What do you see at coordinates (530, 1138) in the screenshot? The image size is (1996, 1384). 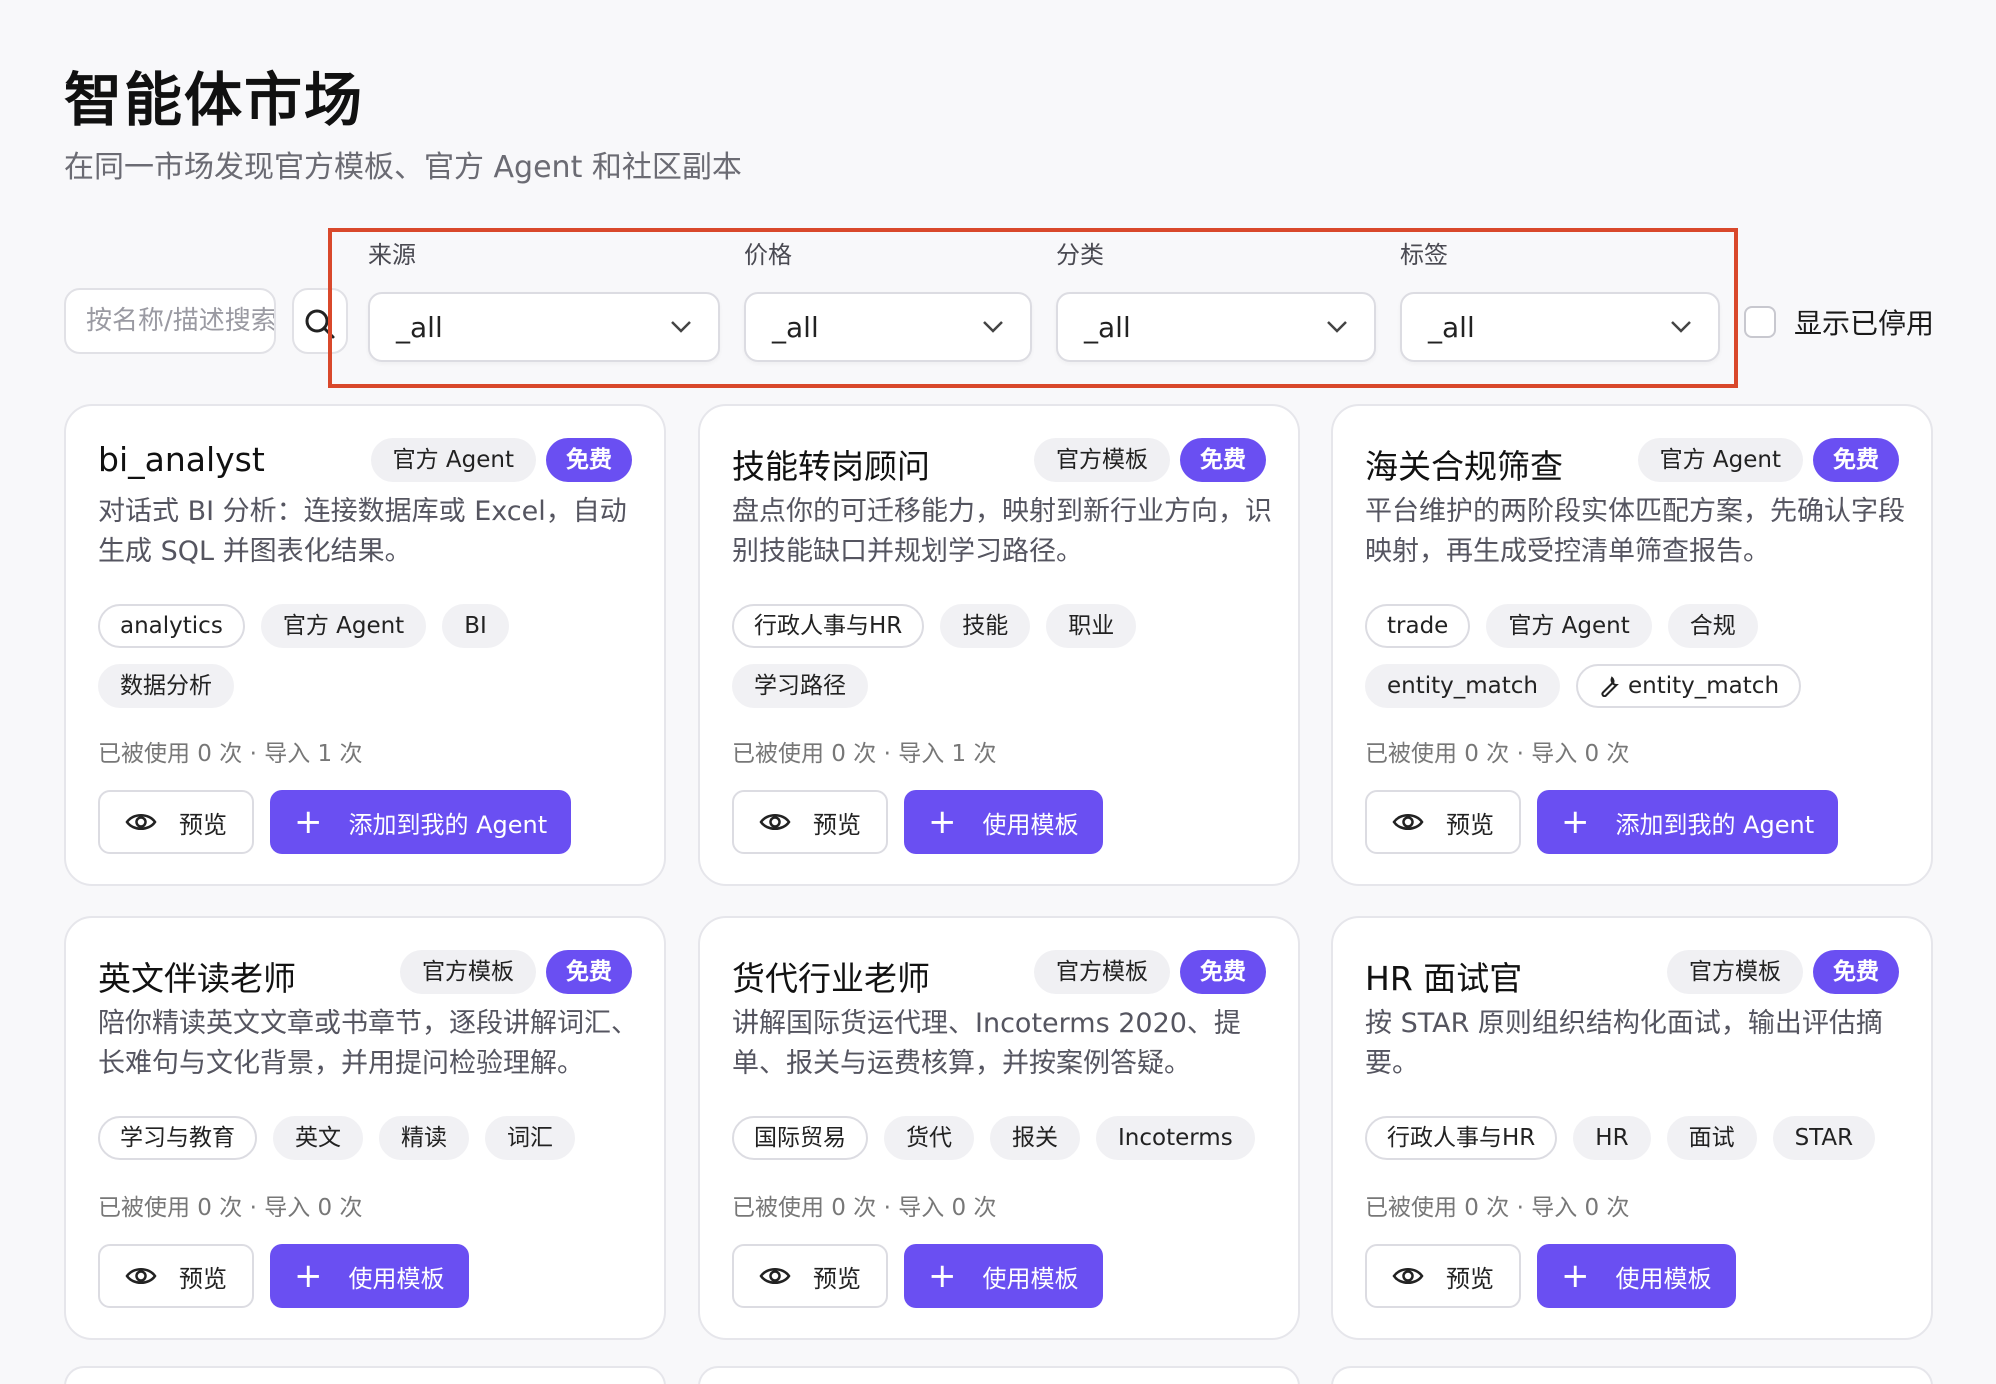 I see `tag: 词汇` at bounding box center [530, 1138].